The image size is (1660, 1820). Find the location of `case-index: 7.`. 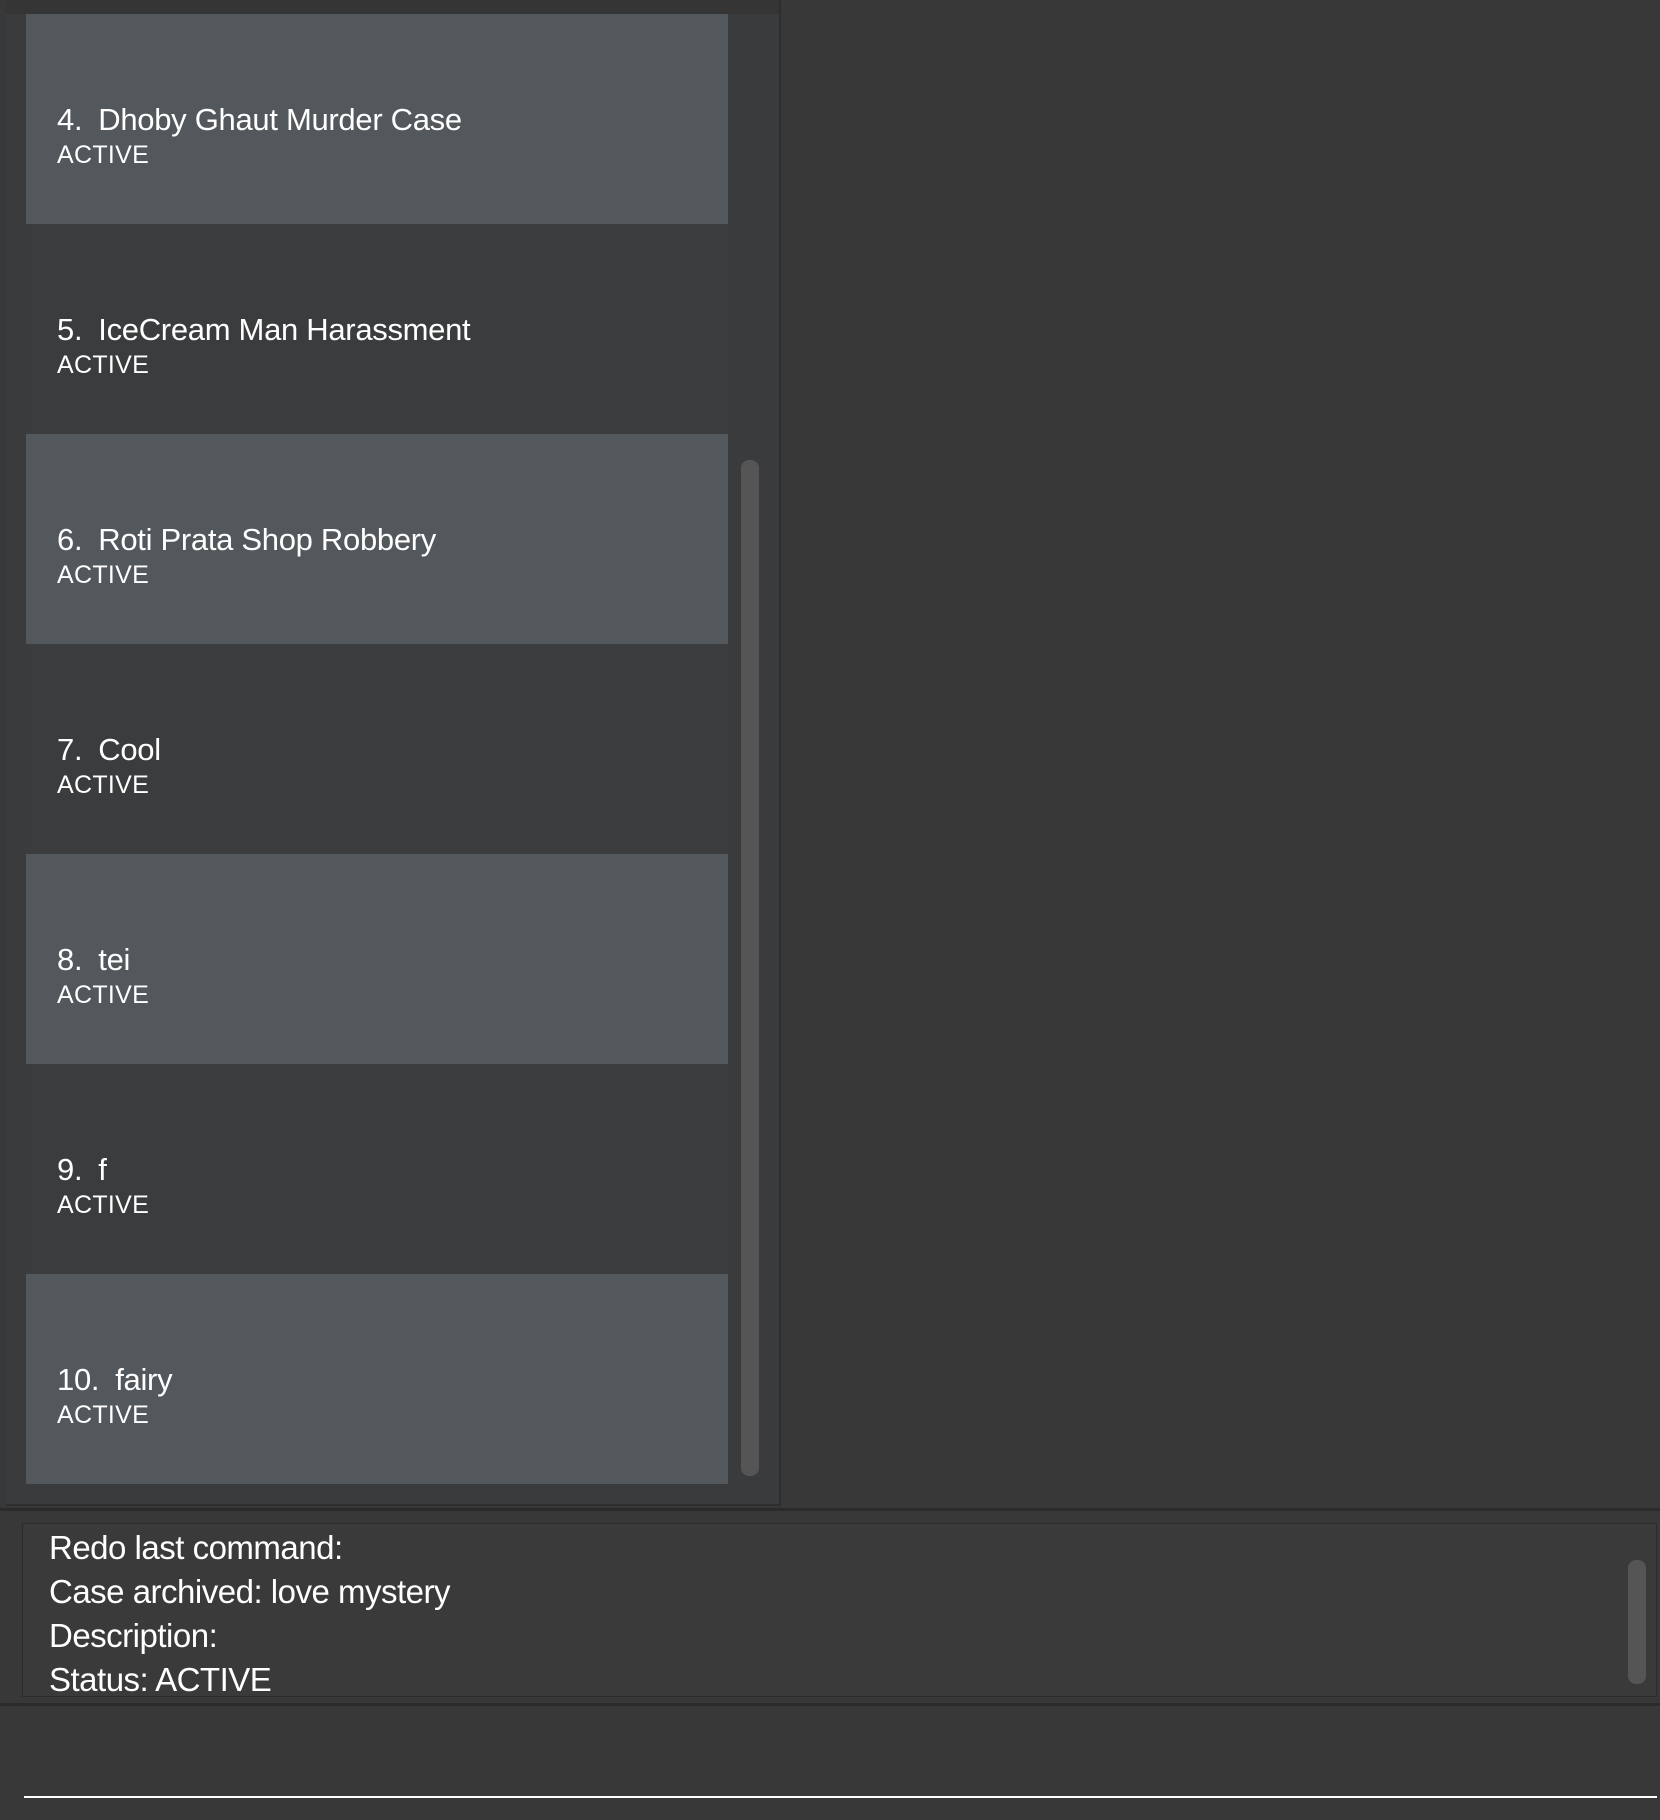

case-index: 7. is located at coordinates (70, 749).